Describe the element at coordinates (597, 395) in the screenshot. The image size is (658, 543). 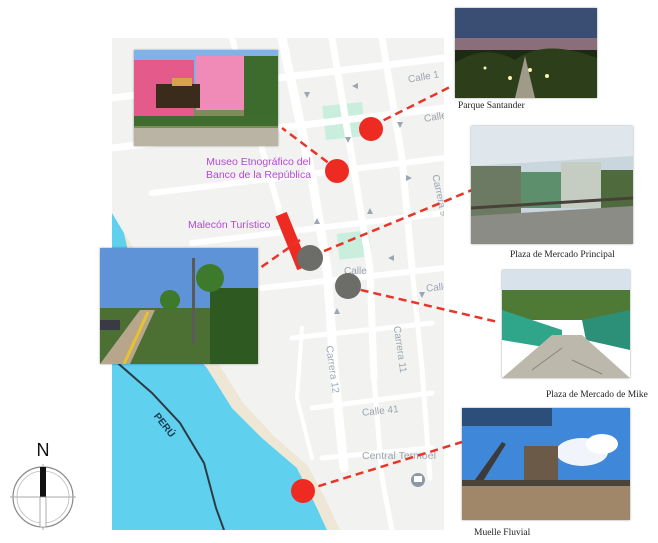
I see `plaza-mike-caption: Plaza de Mercado de Mike` at that location.